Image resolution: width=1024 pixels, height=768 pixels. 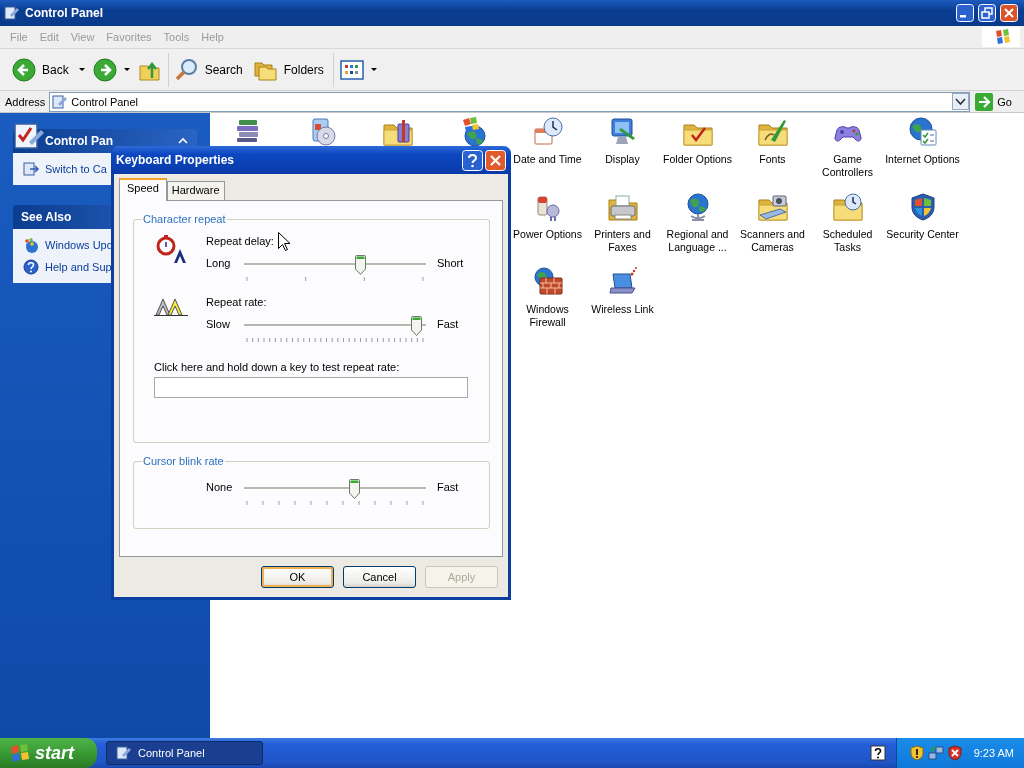 What do you see at coordinates (48, 753) in the screenshot?
I see `start-button: start` at bounding box center [48, 753].